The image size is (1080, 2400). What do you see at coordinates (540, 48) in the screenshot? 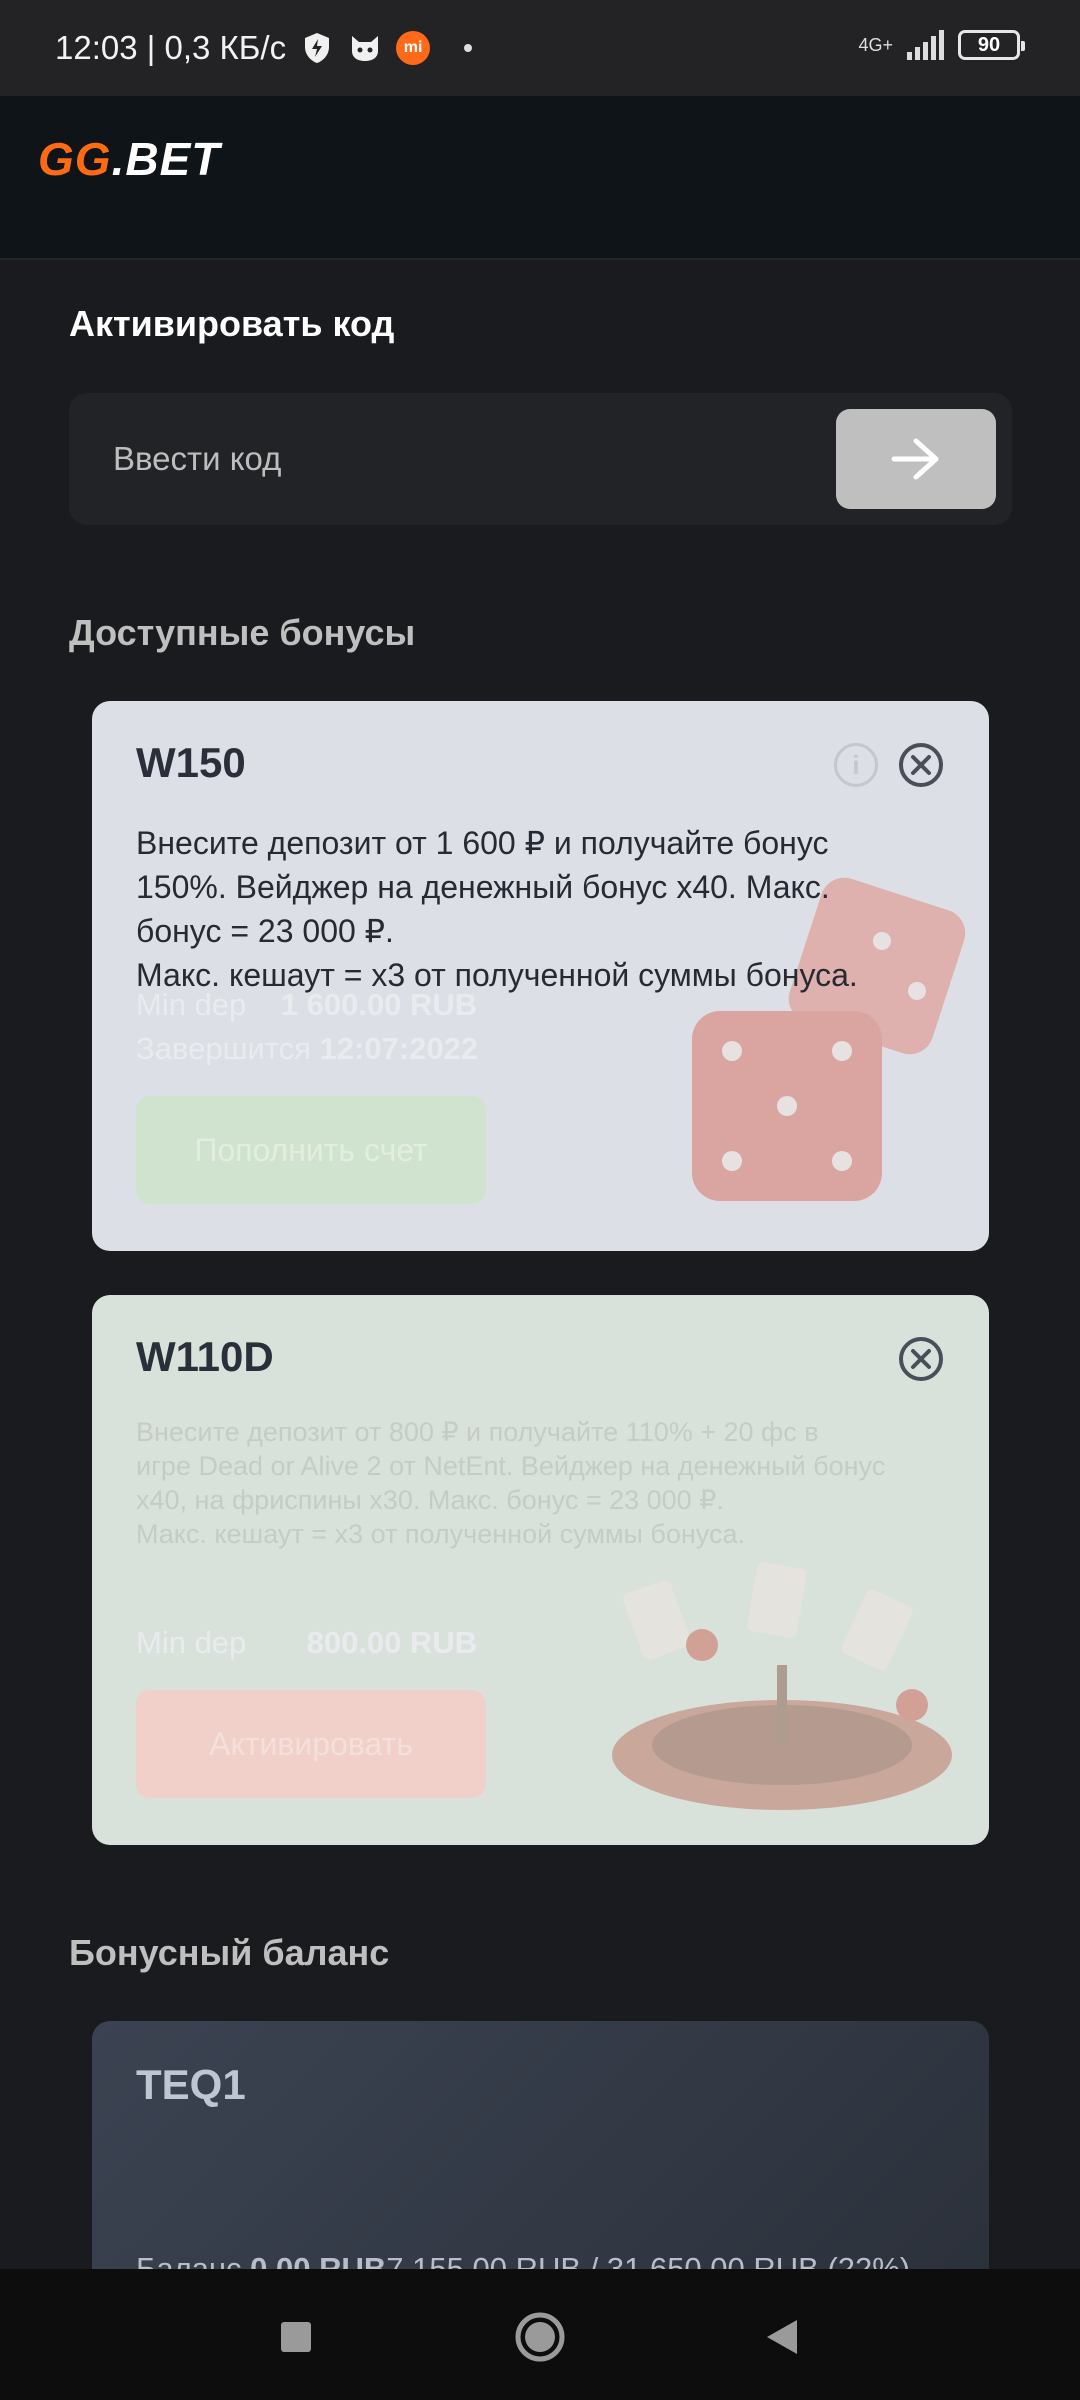
I see `status-bar: 12:03 | 0,3 КБ/с mi 4G+ 90` at bounding box center [540, 48].